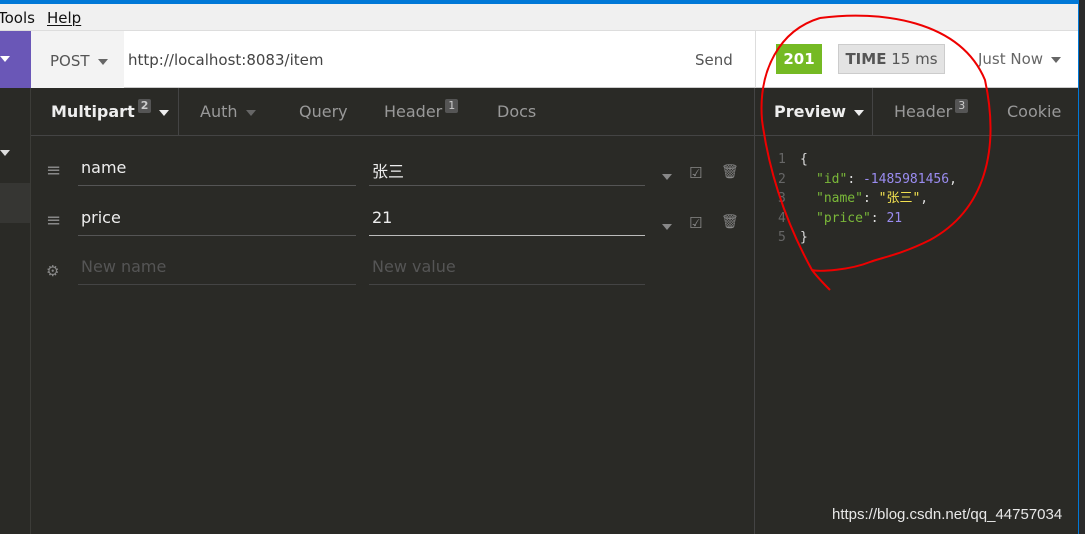 The image size is (1085, 534). What do you see at coordinates (876, 152) in the screenshot?
I see `red-annotation-circle` at bounding box center [876, 152].